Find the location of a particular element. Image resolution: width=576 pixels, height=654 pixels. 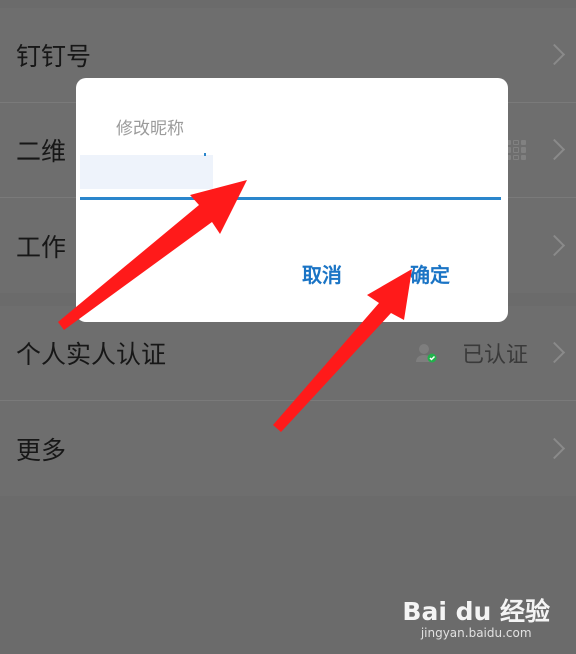

settings-item-label: 二维 is located at coordinates (41, 151).